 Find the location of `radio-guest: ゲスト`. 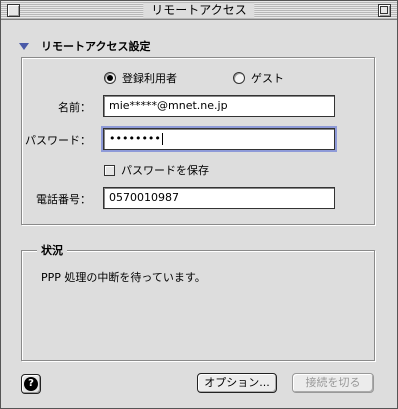

radio-guest: ゲスト is located at coordinates (258, 78).